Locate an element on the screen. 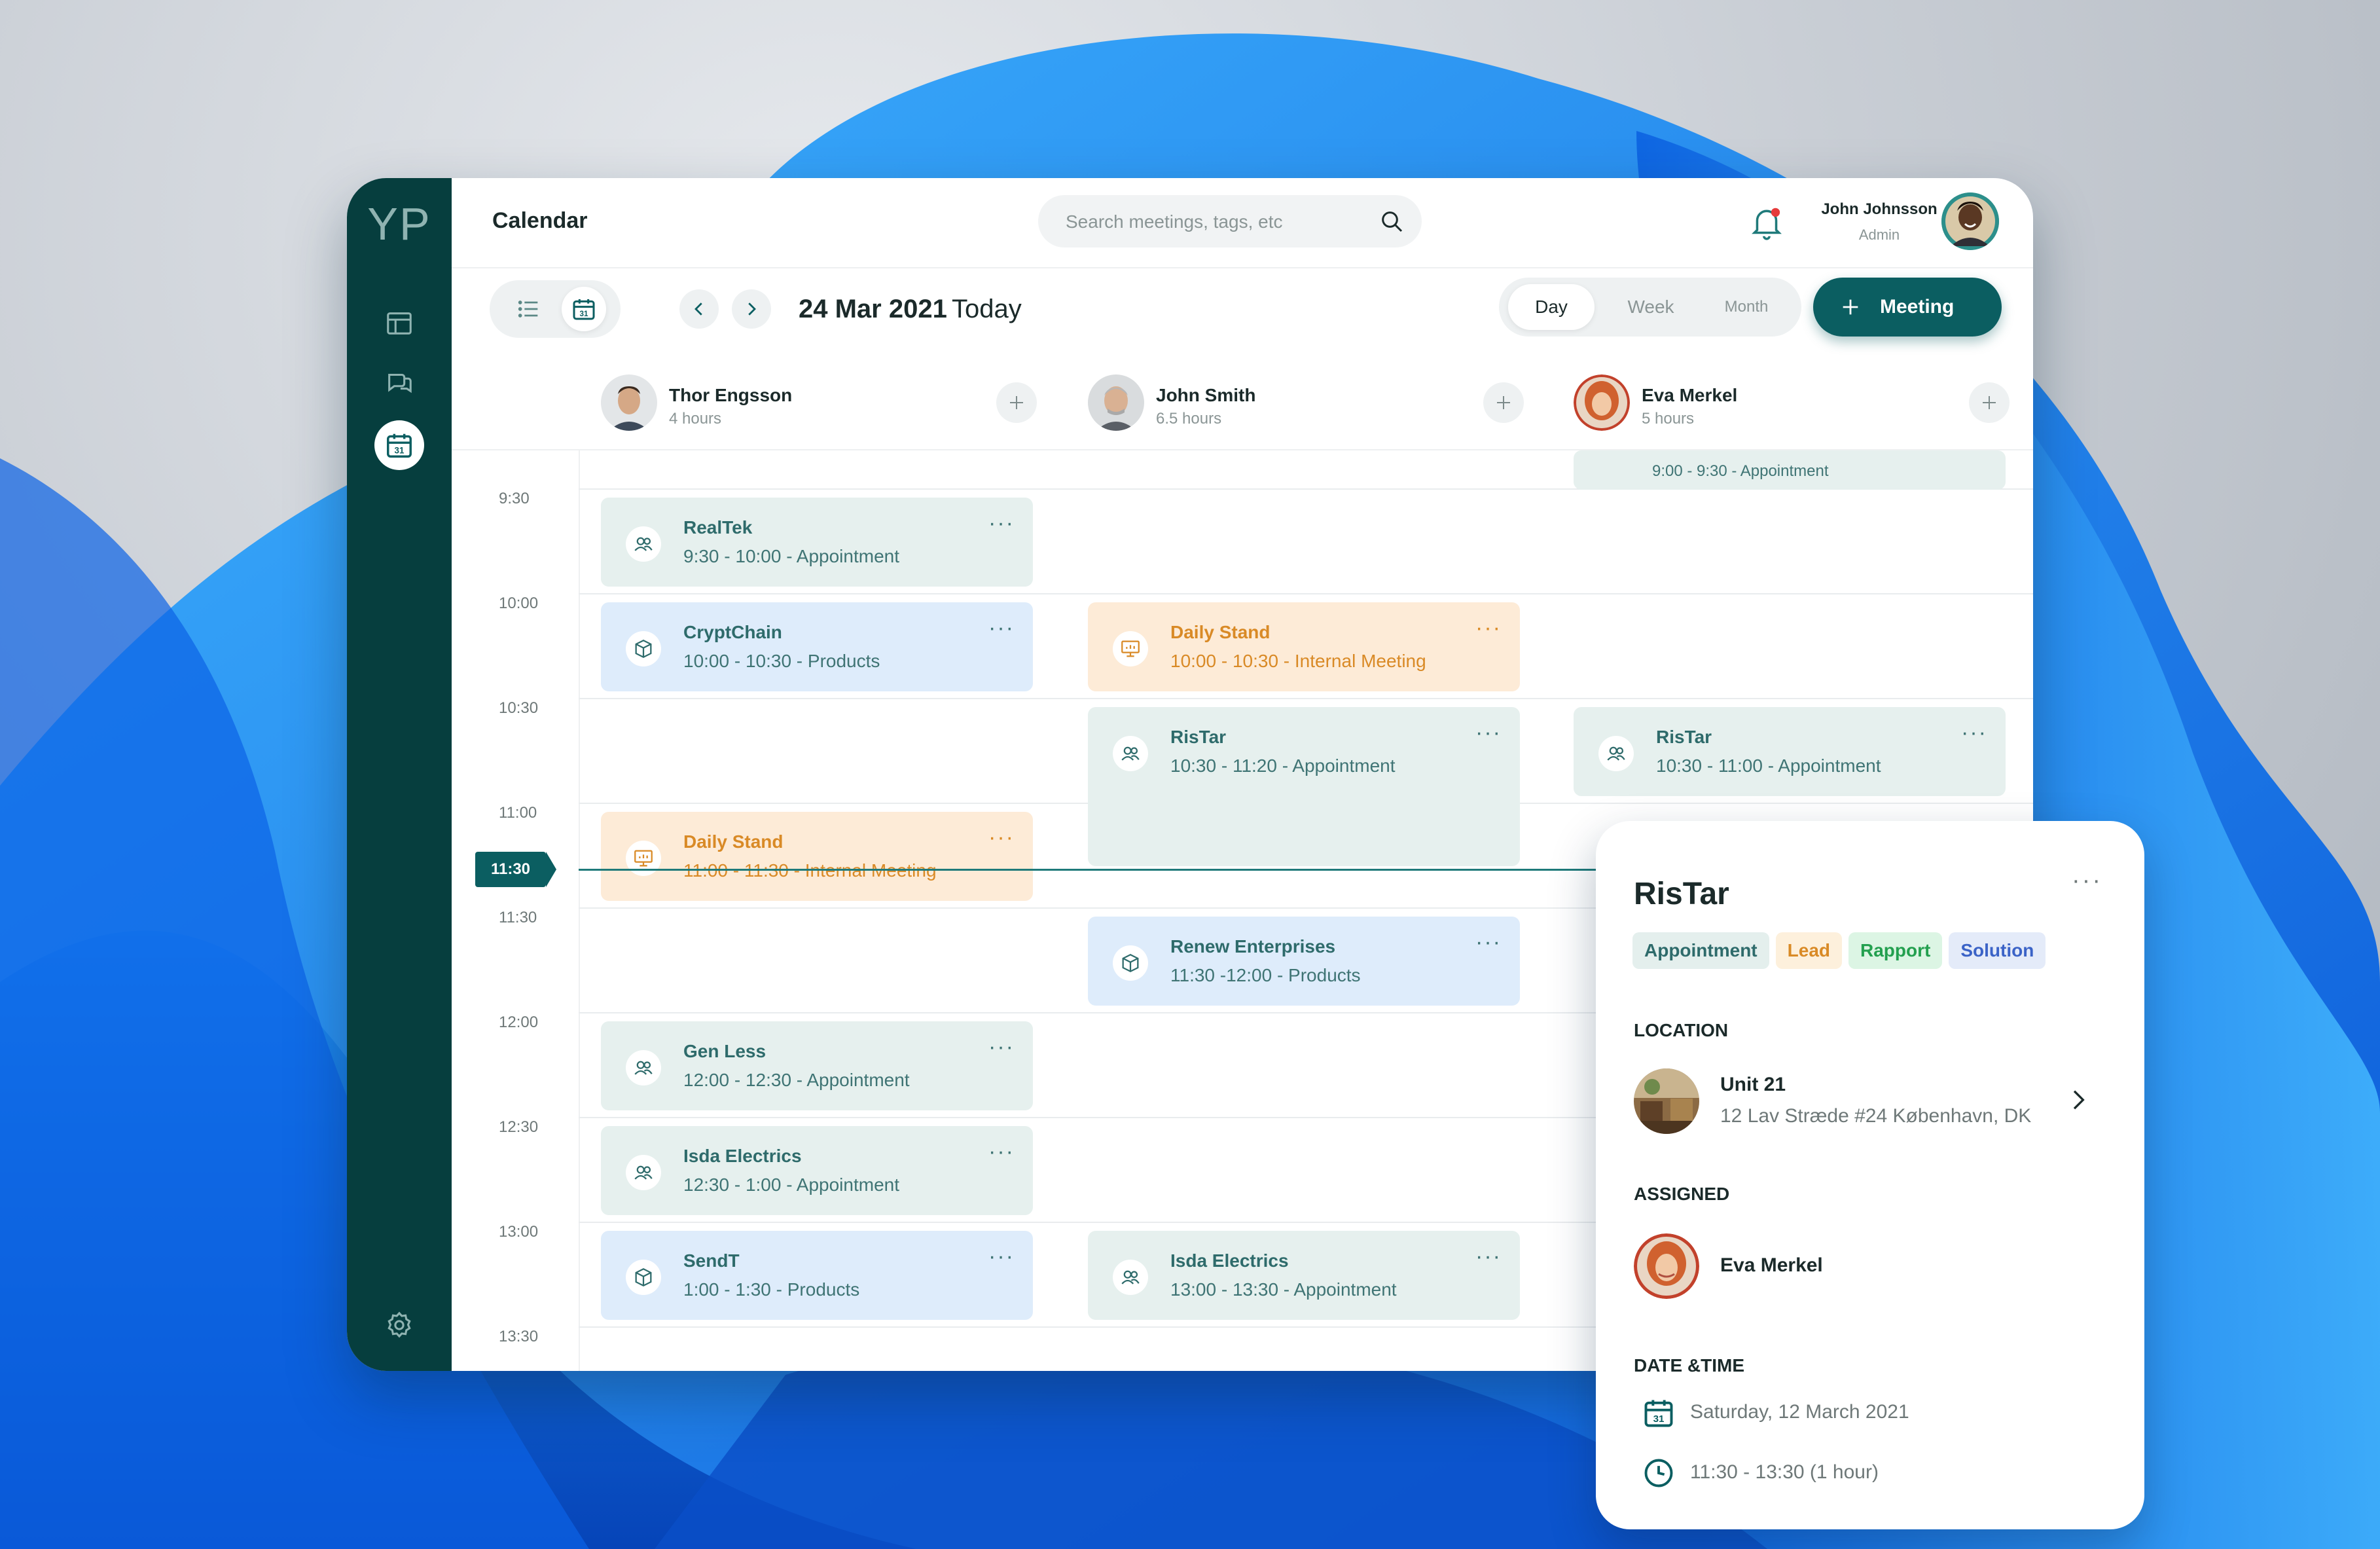  range-month-tab: Month is located at coordinates (1746, 307).